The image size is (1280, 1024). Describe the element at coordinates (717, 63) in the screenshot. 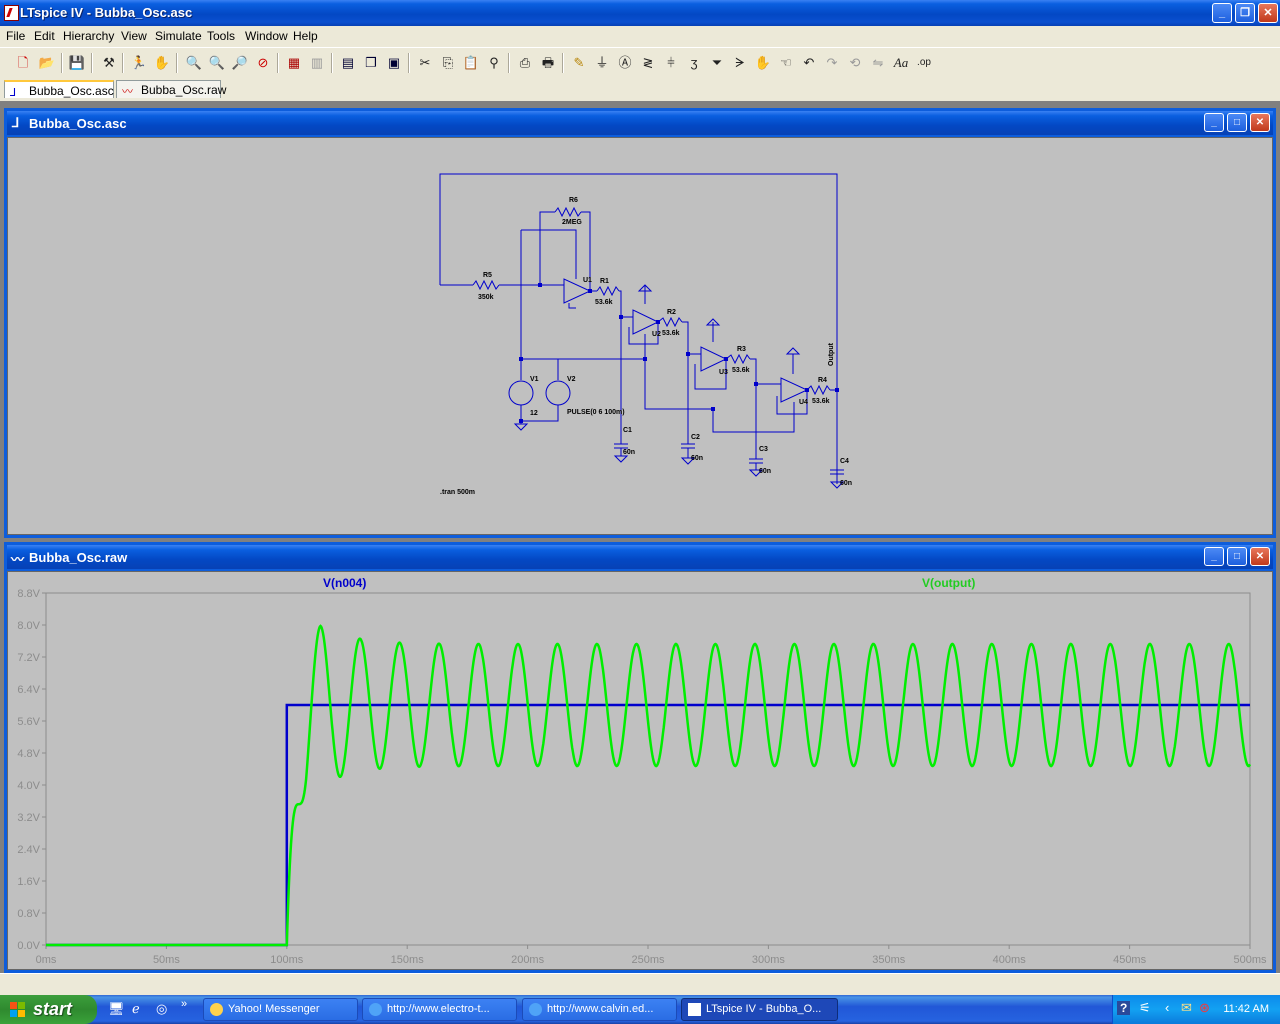

I see `diode-icon: ⏷` at that location.